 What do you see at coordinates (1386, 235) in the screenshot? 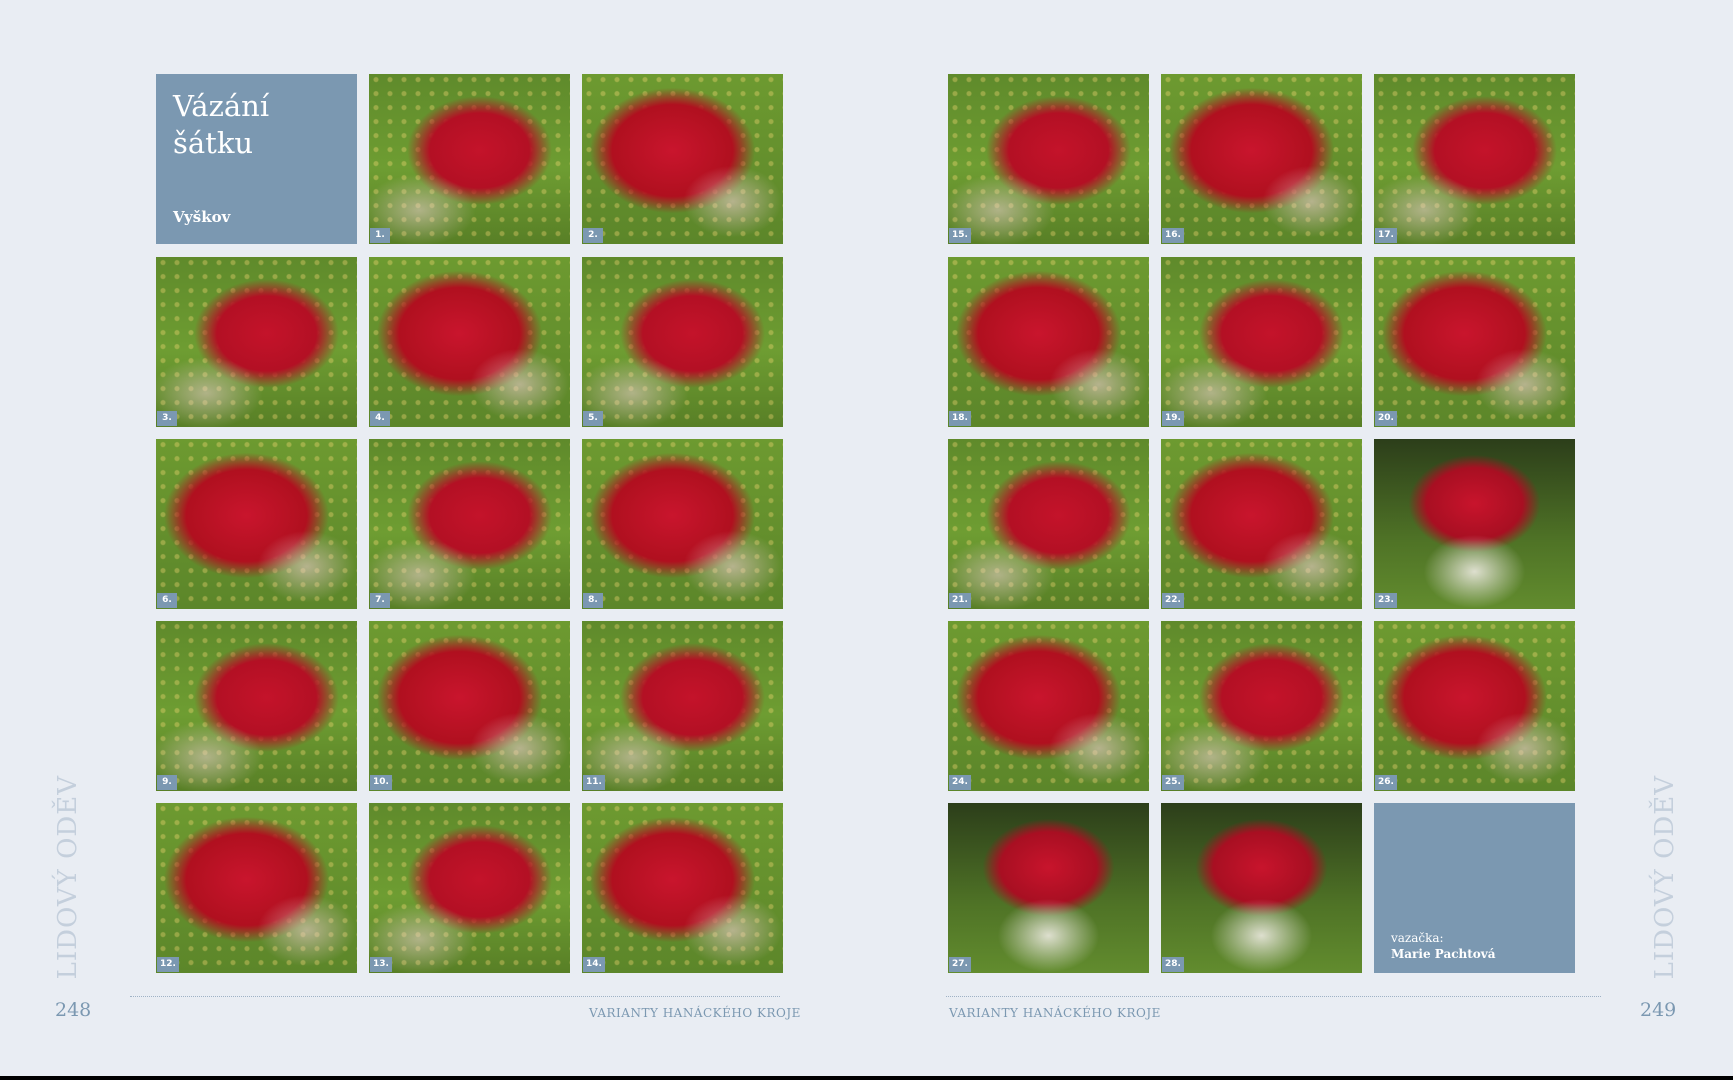
I see `step-number: 17.` at bounding box center [1386, 235].